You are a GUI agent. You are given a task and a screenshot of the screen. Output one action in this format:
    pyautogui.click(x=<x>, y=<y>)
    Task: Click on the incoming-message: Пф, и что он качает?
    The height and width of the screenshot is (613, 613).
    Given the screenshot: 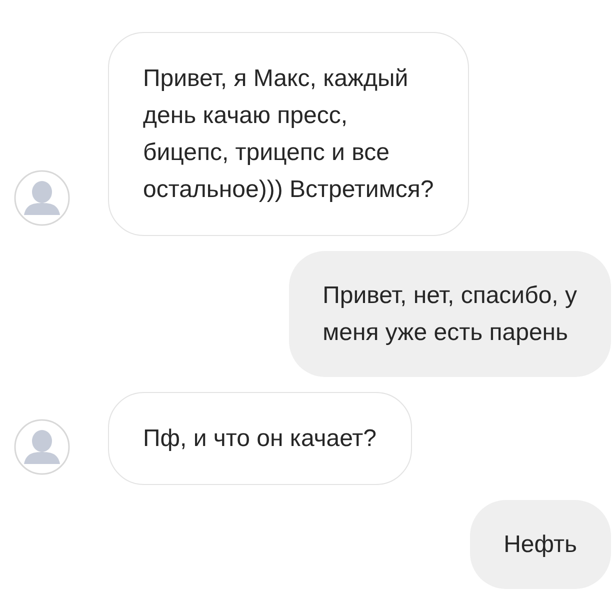 What is the action you would take?
    pyautogui.click(x=260, y=438)
    